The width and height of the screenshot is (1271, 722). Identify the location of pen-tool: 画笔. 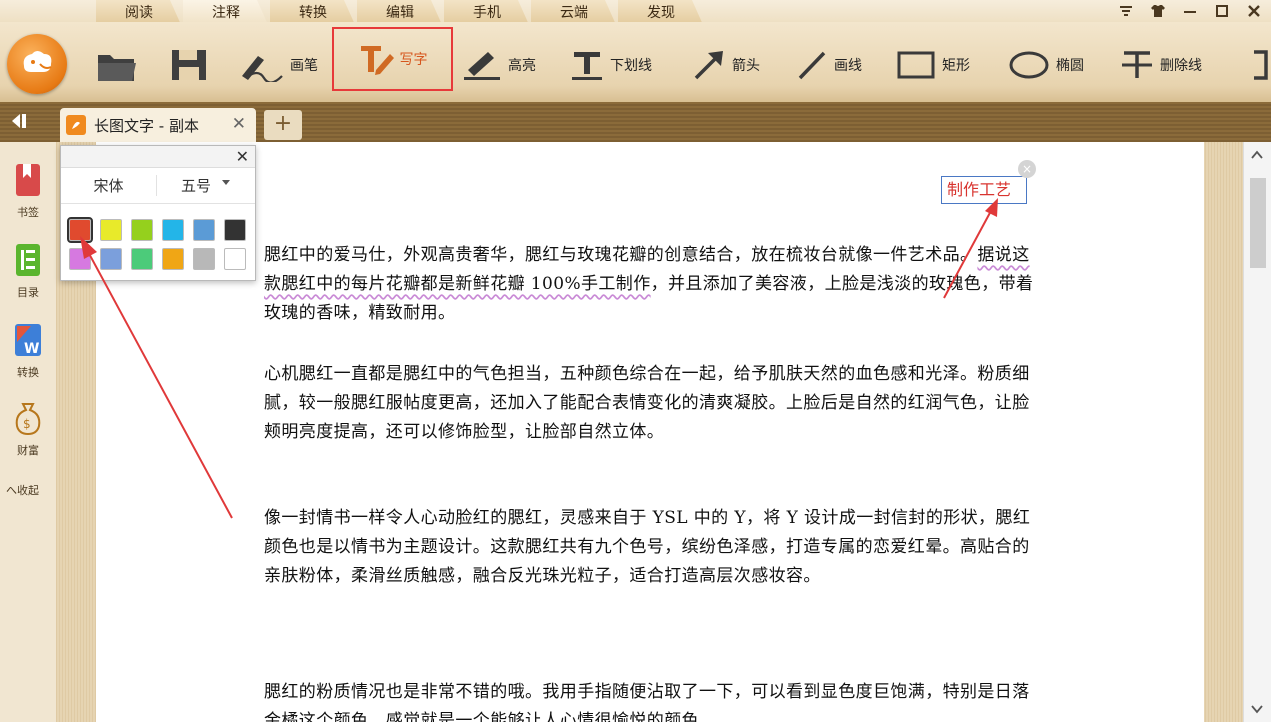
(278, 65).